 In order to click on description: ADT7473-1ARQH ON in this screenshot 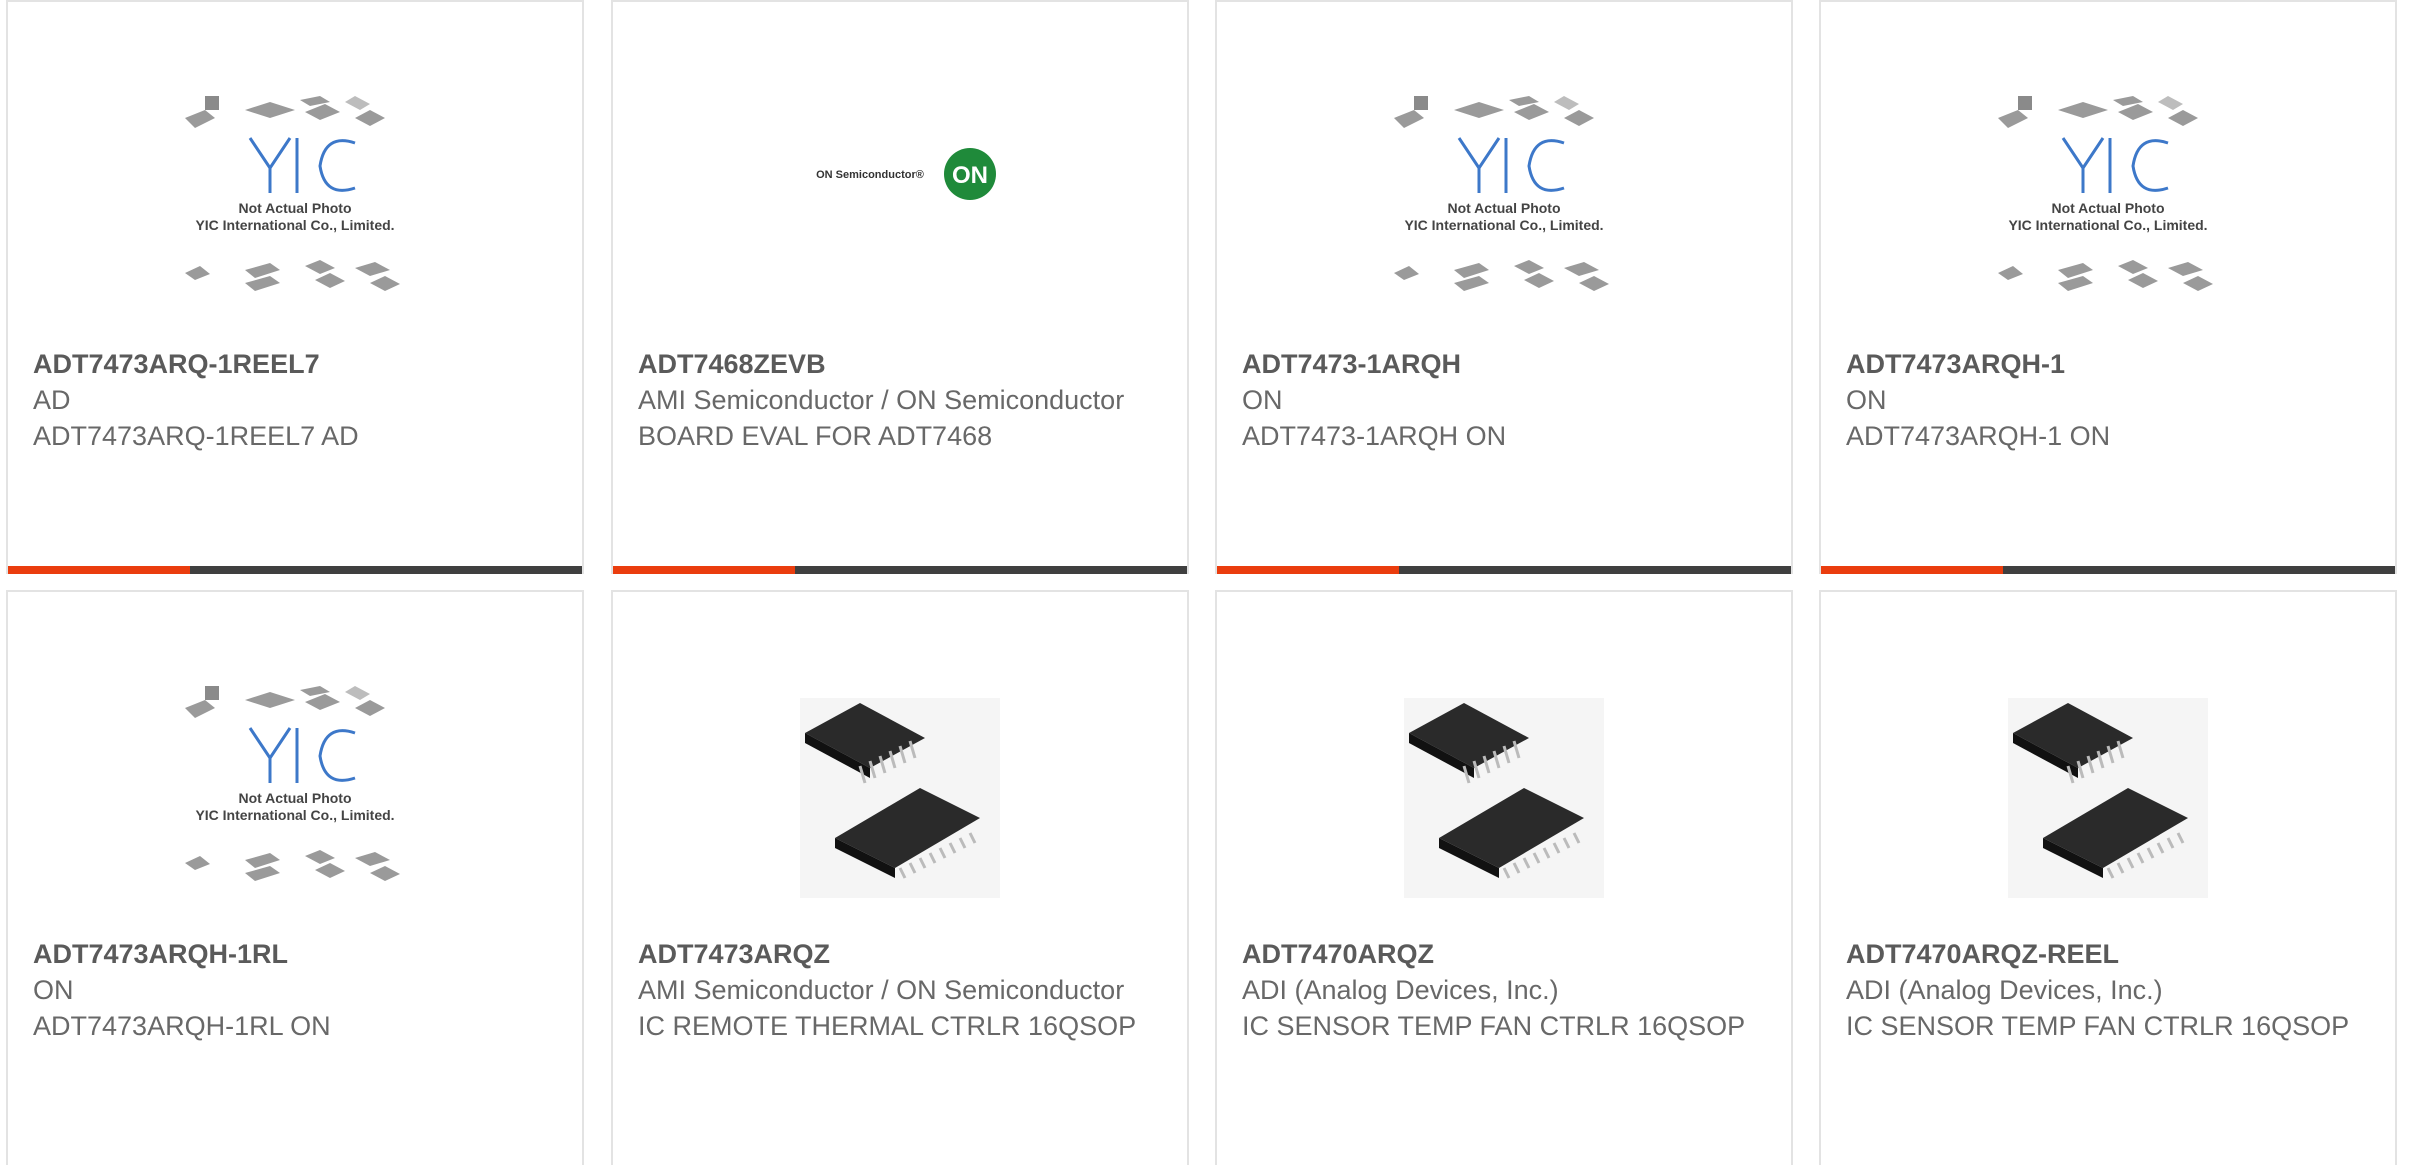, I will do `click(1374, 436)`.